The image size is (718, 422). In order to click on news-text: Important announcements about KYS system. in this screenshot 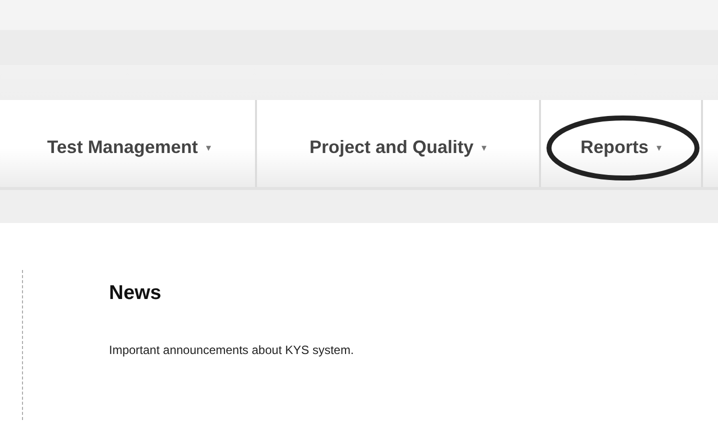, I will do `click(232, 350)`.